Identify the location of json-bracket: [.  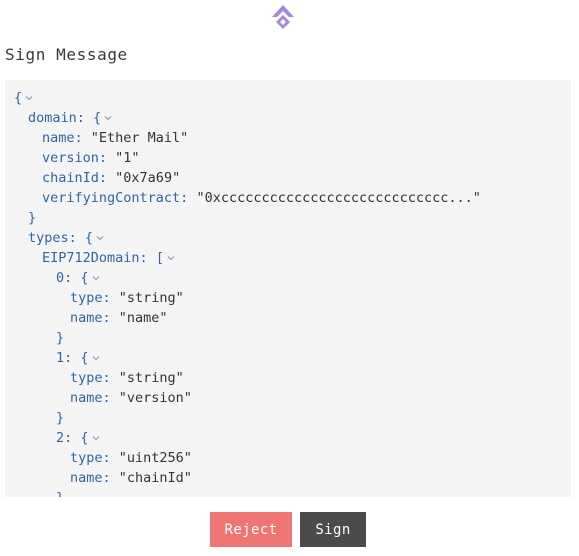
(159, 258).